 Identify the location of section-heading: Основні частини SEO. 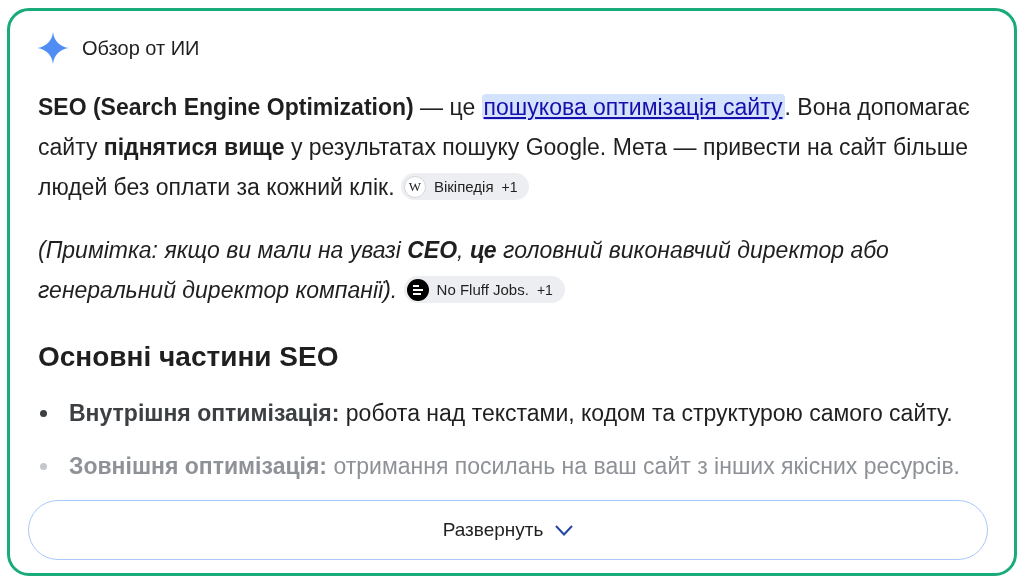
(188, 357).